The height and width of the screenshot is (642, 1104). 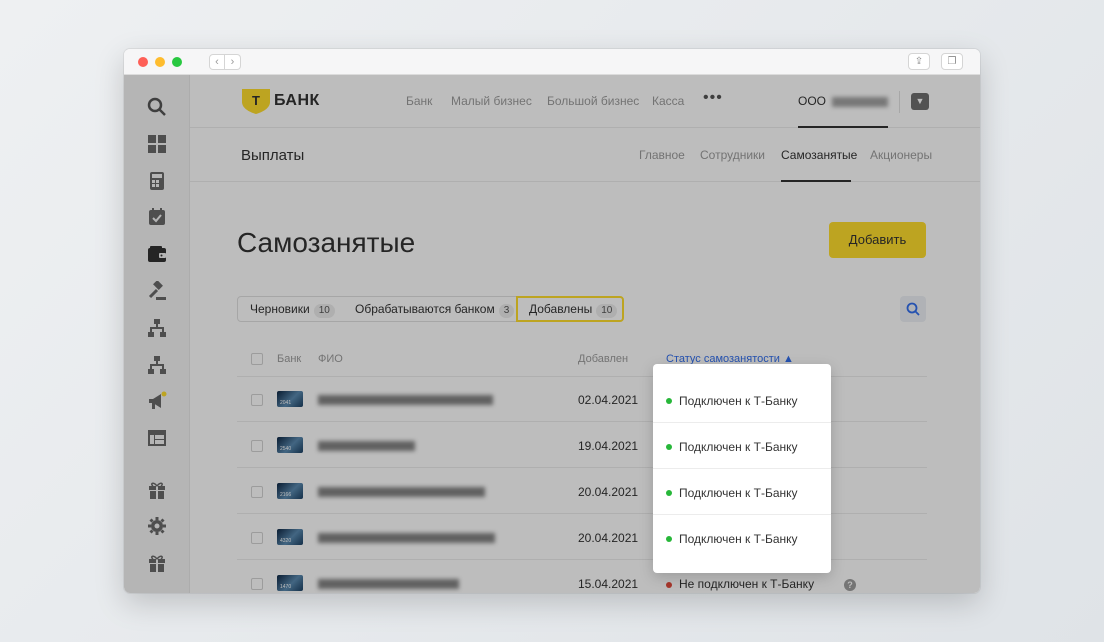 What do you see at coordinates (160, 62) in the screenshot?
I see `minimize-window-button` at bounding box center [160, 62].